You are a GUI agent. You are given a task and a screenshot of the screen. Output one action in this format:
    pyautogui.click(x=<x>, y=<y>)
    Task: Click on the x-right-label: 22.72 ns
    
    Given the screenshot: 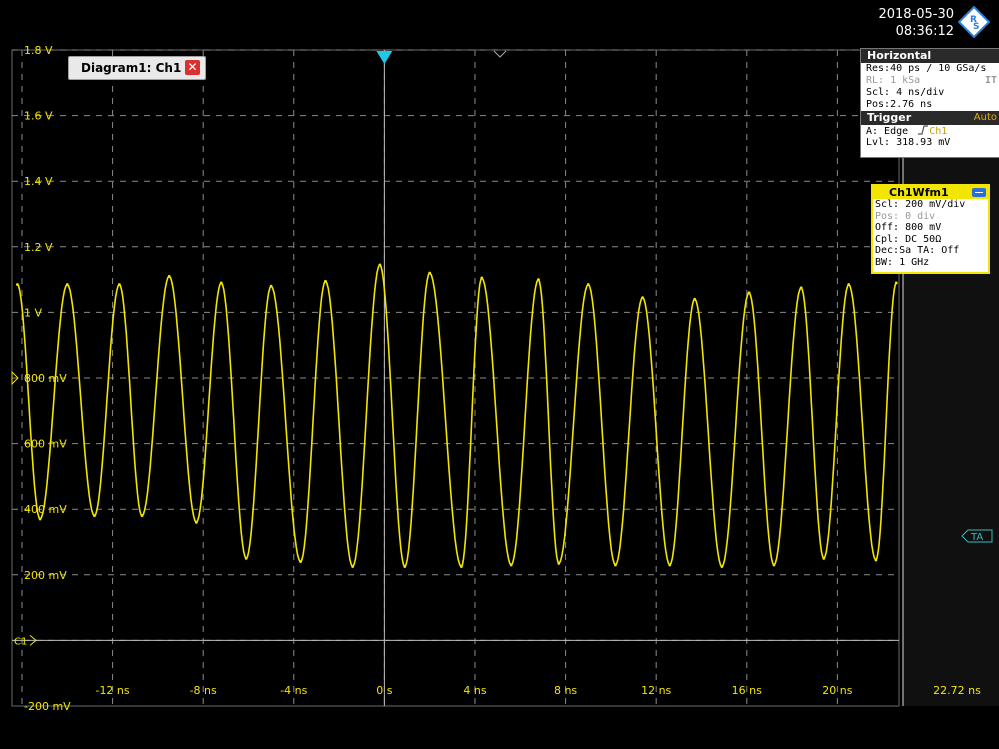 What is the action you would take?
    pyautogui.click(x=957, y=690)
    